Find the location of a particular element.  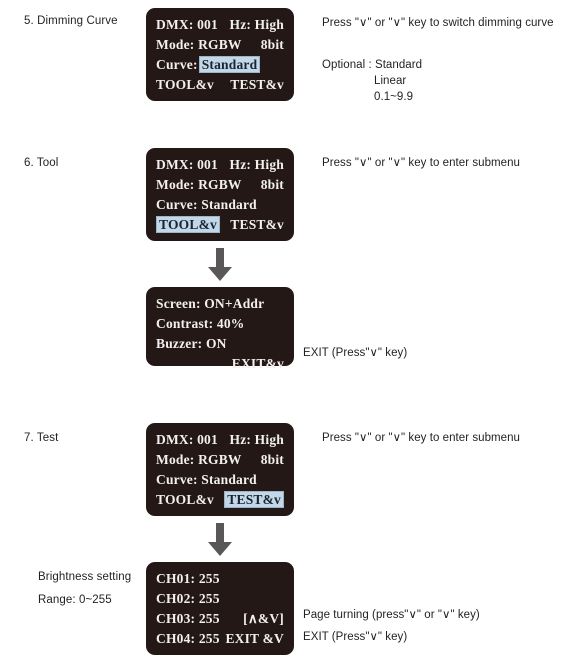

note-test-instruction: Press "∨" or "∨" key to enter submenu is located at coordinates (421, 438).